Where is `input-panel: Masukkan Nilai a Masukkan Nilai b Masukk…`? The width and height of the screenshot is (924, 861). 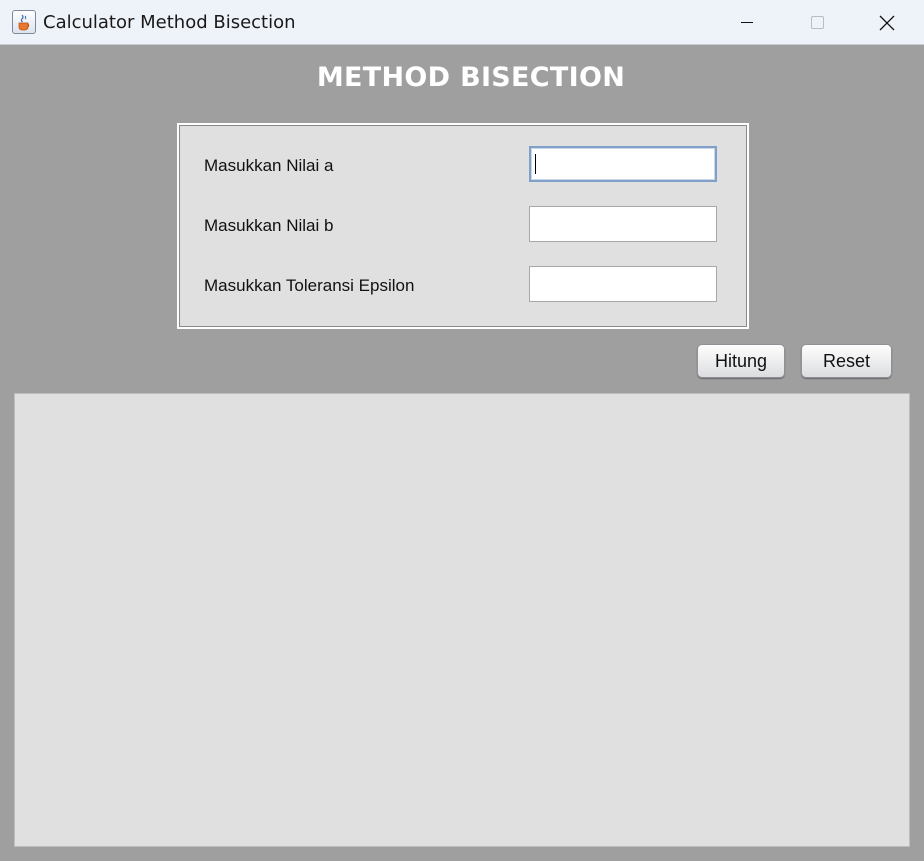
input-panel: Masukkan Nilai a Masukkan Nilai b Masukk… is located at coordinates (463, 226).